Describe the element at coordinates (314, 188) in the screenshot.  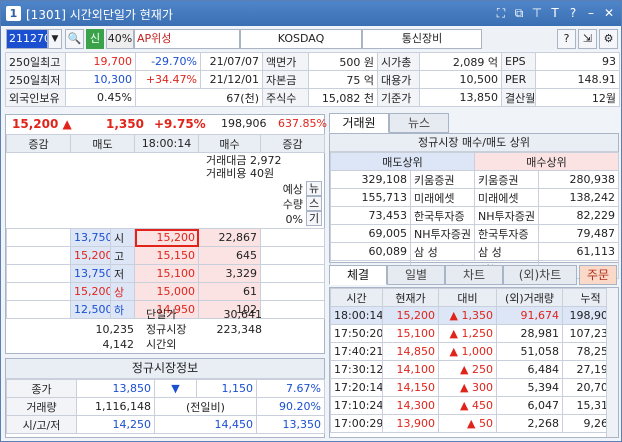
I see `news-side-button: 뉴` at that location.